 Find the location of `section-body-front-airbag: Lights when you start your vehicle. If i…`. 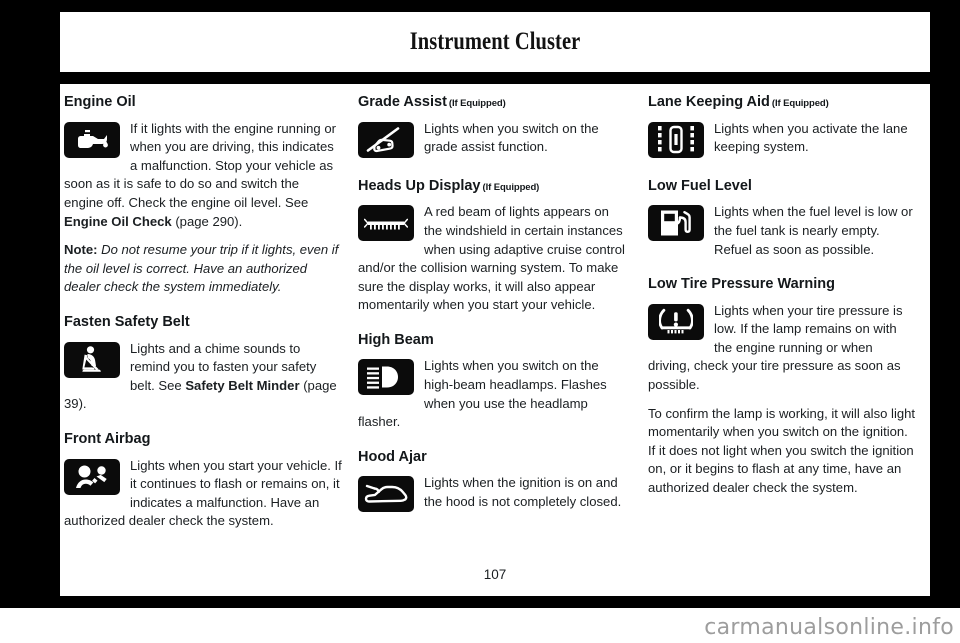

section-body-front-airbag: Lights when you start your vehicle. If i… is located at coordinates (203, 494).